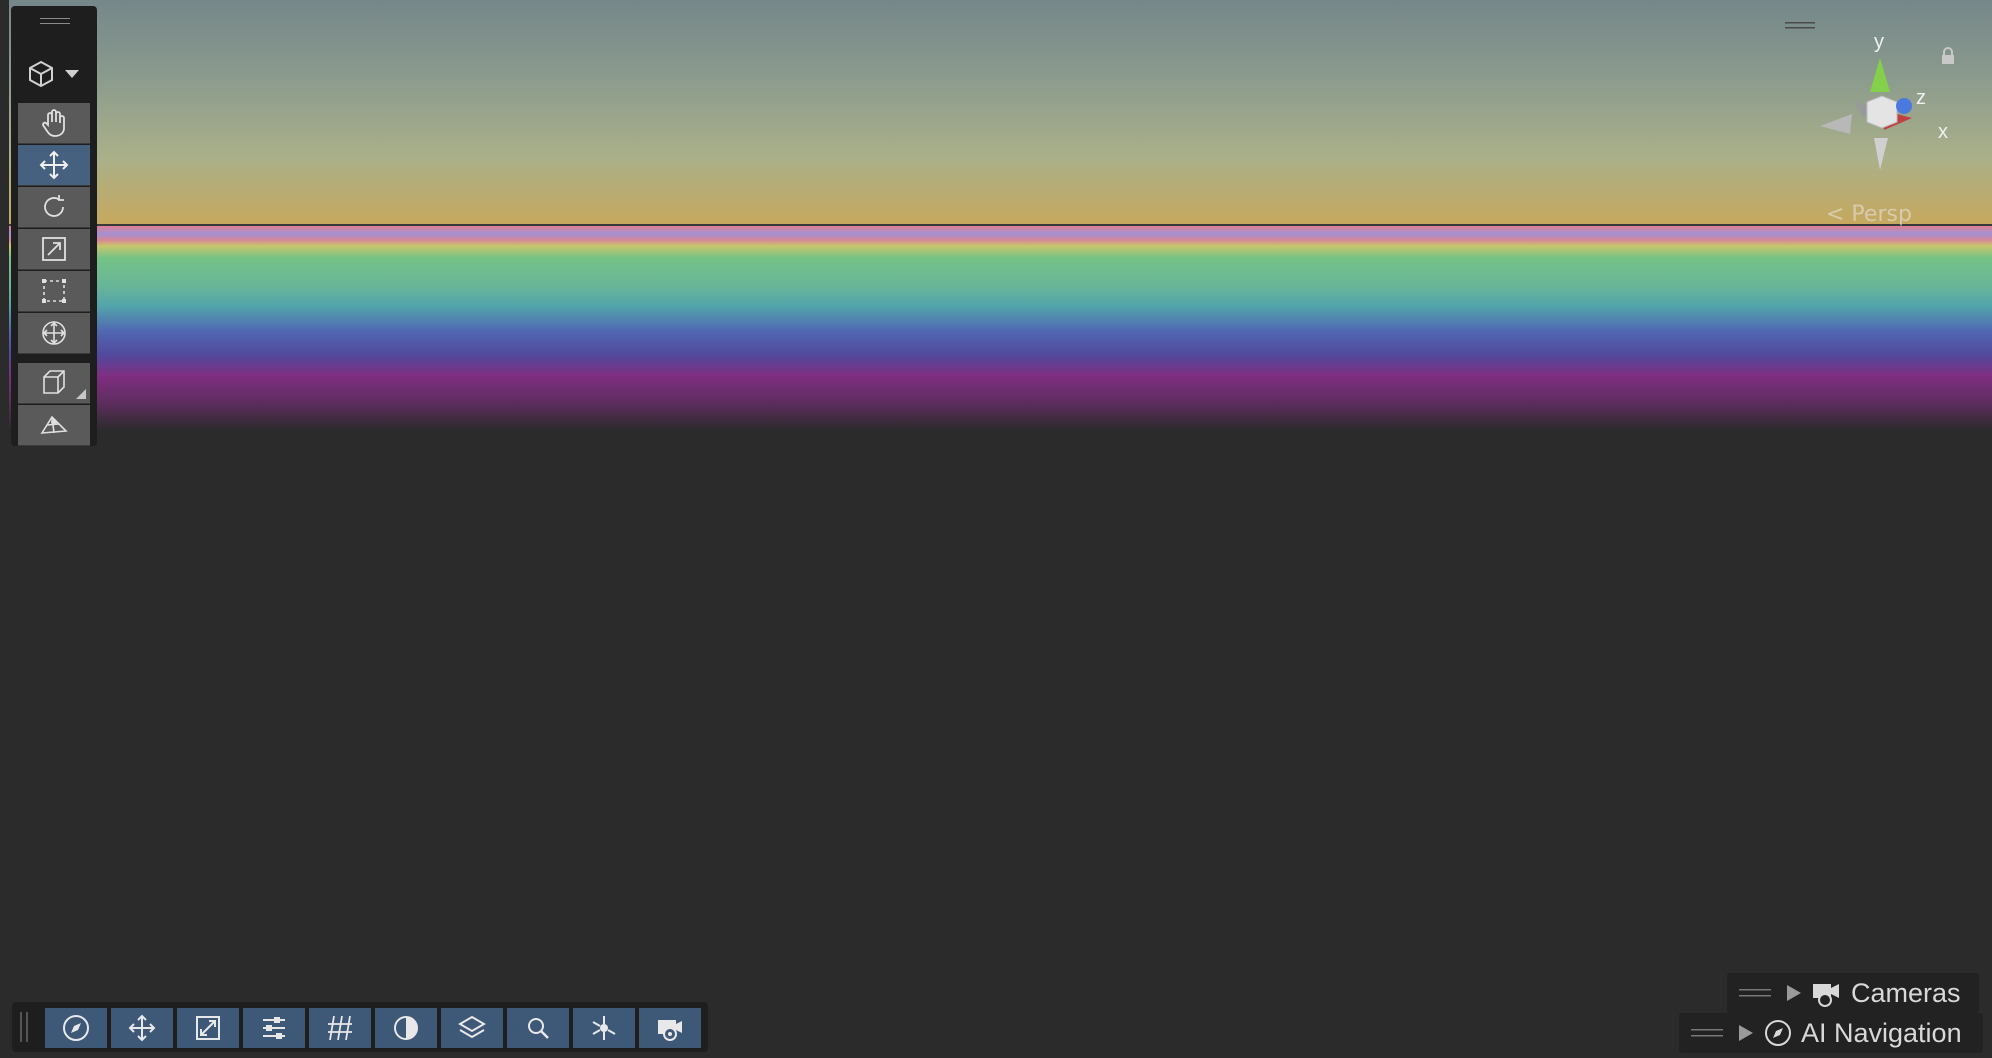 Image resolution: width=1992 pixels, height=1058 pixels. I want to click on move-tool-button, so click(54, 165).